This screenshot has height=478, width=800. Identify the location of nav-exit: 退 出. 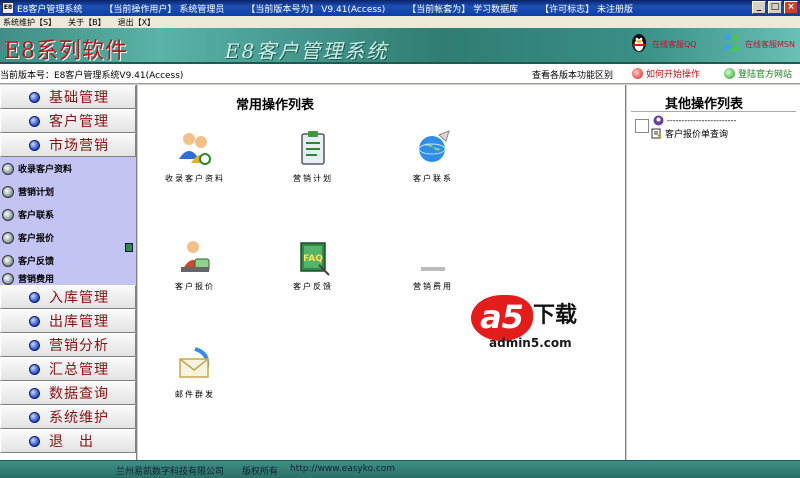
(68, 441).